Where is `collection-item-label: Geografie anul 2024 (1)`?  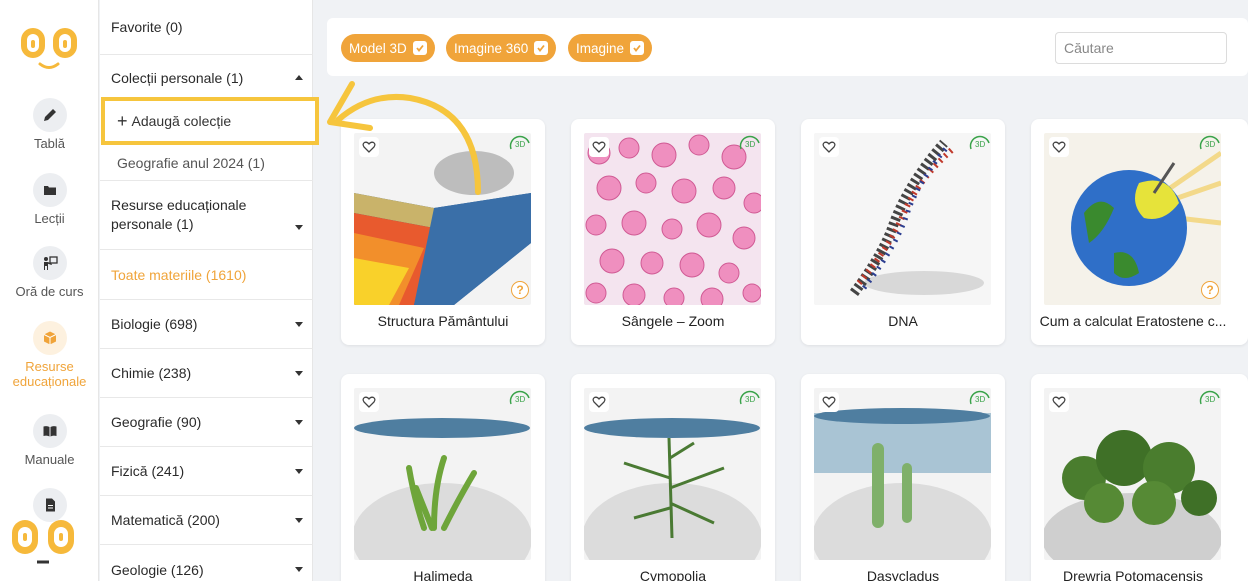
collection-item-label: Geografie anul 2024 (1) is located at coordinates (191, 163).